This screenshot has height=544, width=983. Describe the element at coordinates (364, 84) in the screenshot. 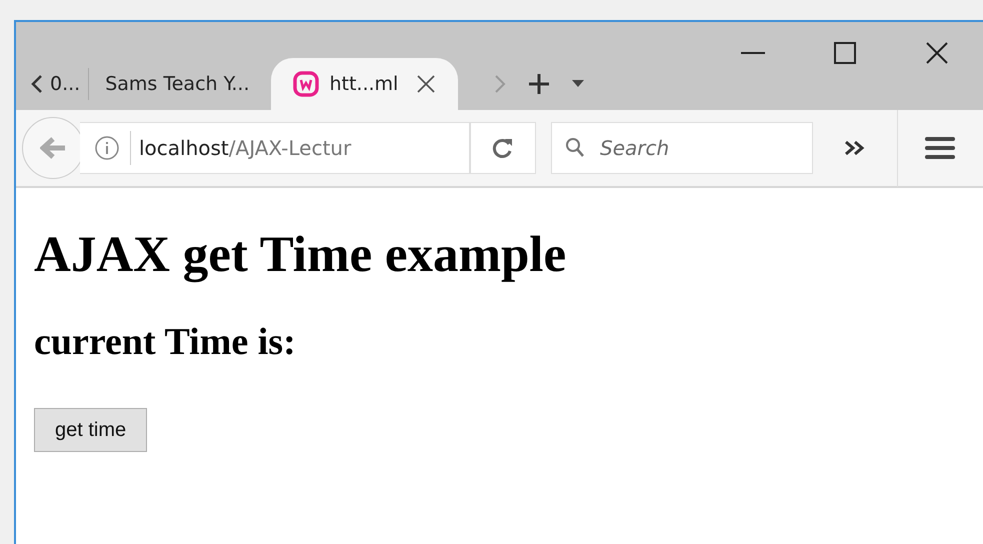

I see `browser-tab: htt...ml` at that location.